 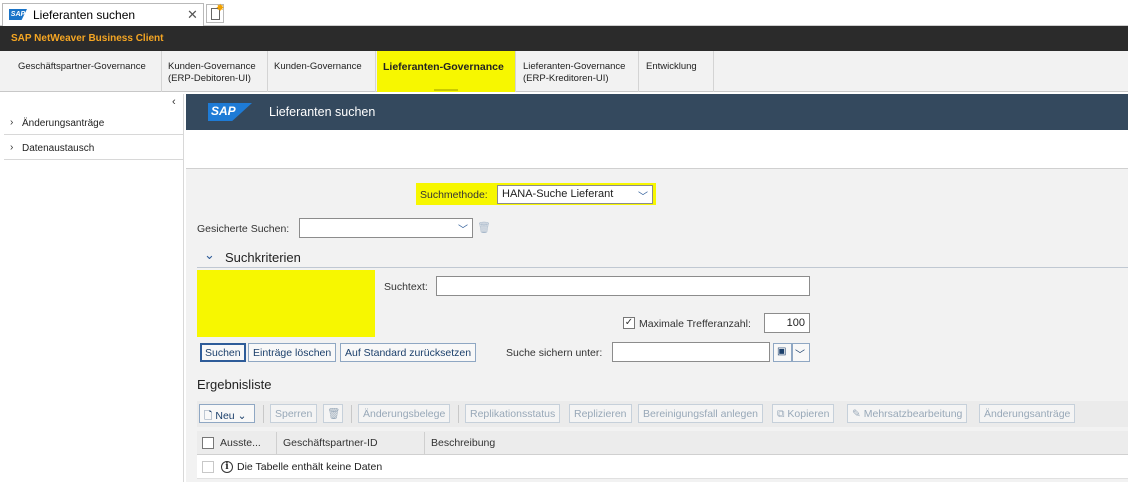 I want to click on copy-icon: ⧉, so click(x=781, y=414).